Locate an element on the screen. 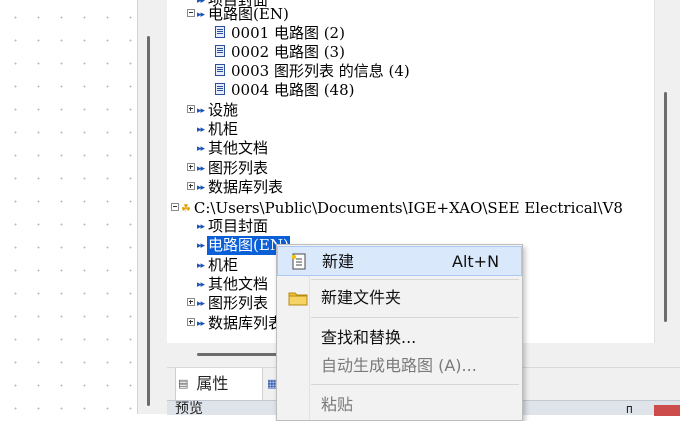  tree-item-label: 0004 电路图 (48) is located at coordinates (293, 90).